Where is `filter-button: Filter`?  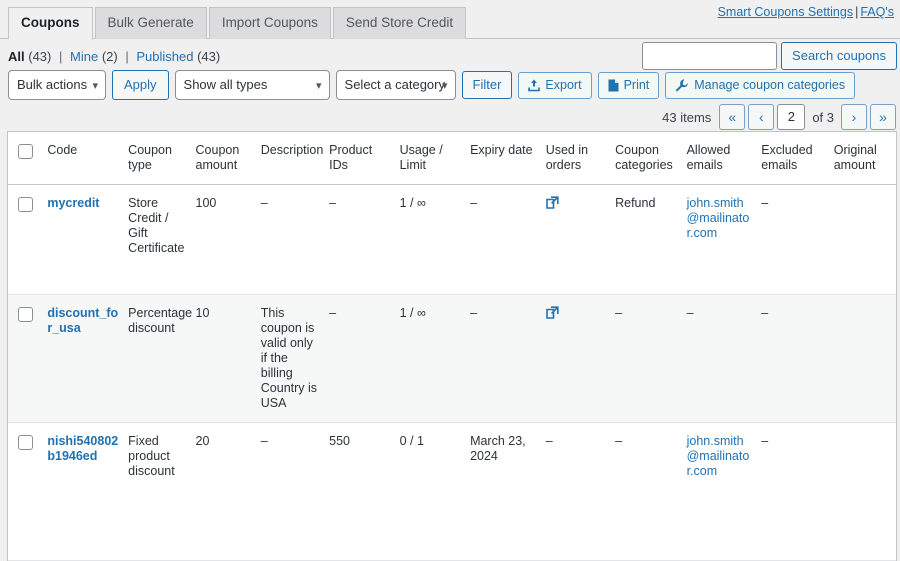
filter-button: Filter is located at coordinates (487, 85).